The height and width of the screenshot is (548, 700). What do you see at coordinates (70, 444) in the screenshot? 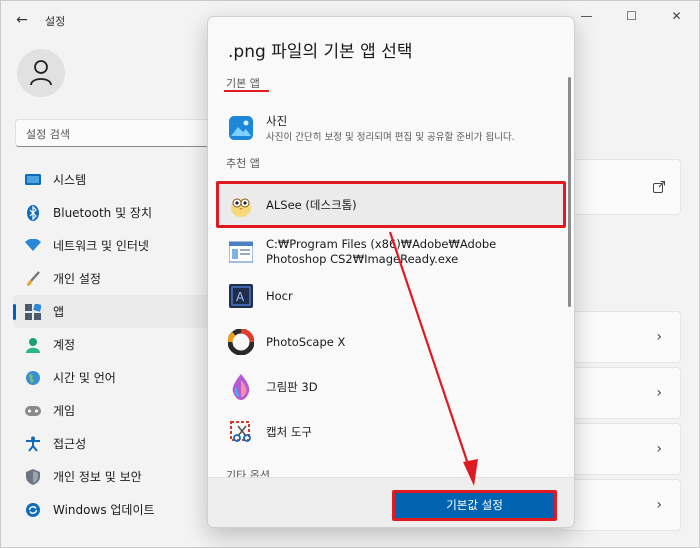
I see `sidebar-item-label: 접근성` at bounding box center [70, 444].